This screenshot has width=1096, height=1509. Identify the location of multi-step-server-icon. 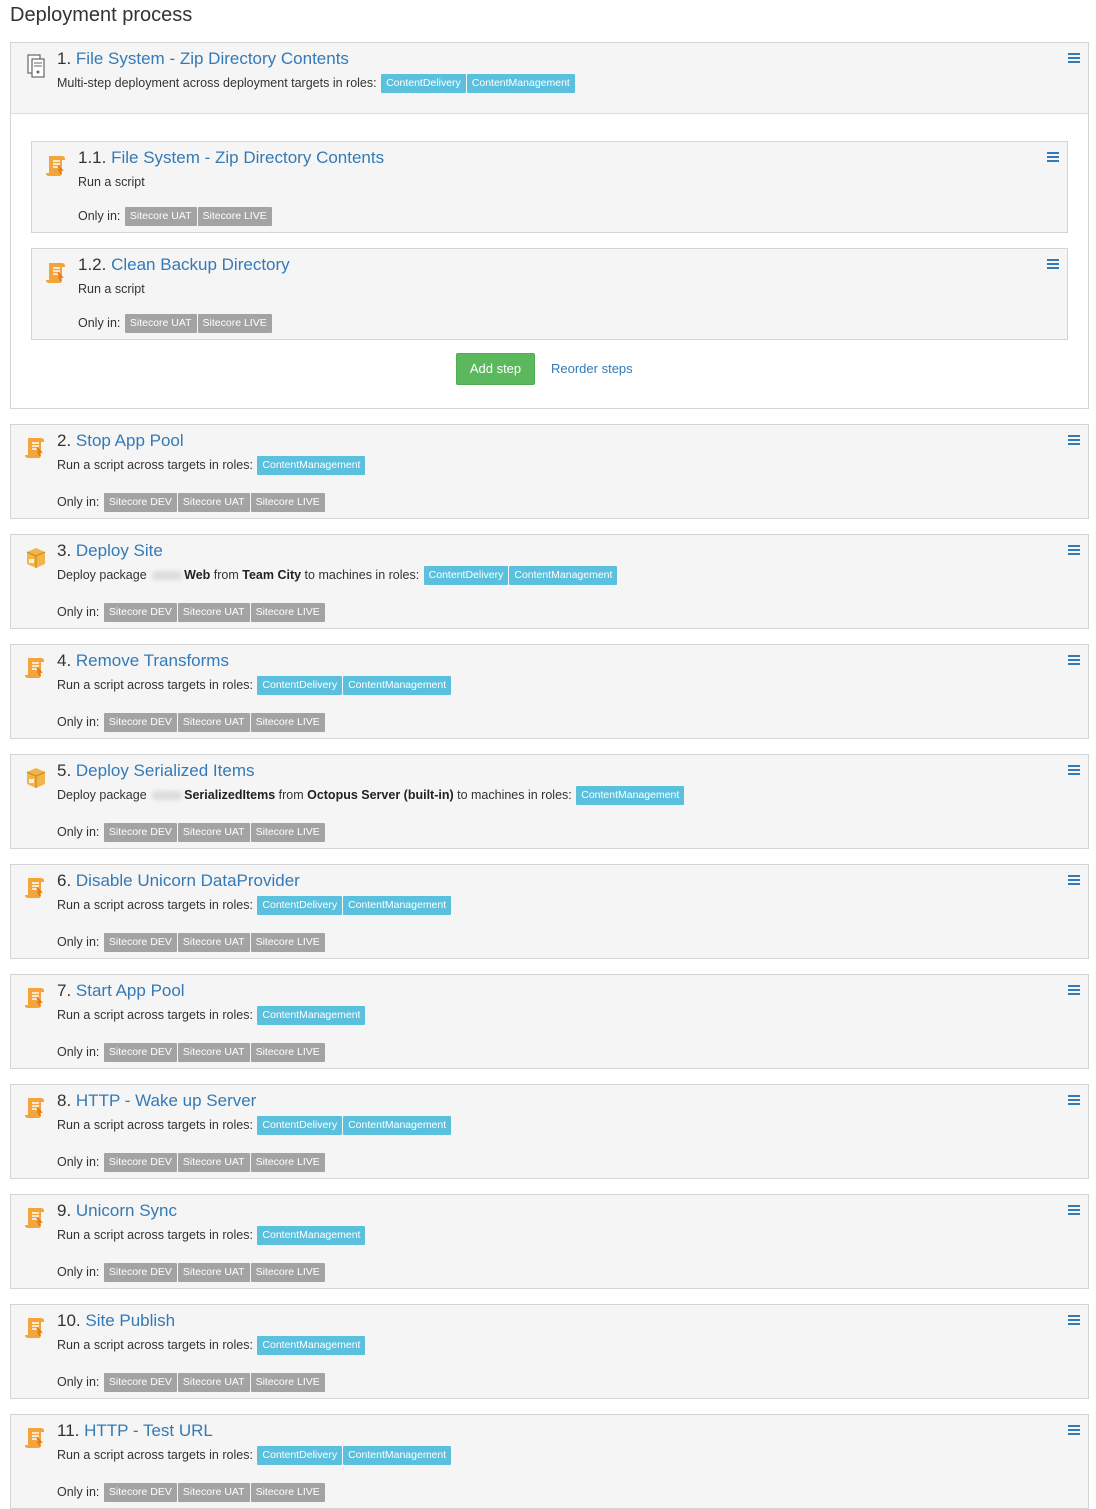
(36, 65).